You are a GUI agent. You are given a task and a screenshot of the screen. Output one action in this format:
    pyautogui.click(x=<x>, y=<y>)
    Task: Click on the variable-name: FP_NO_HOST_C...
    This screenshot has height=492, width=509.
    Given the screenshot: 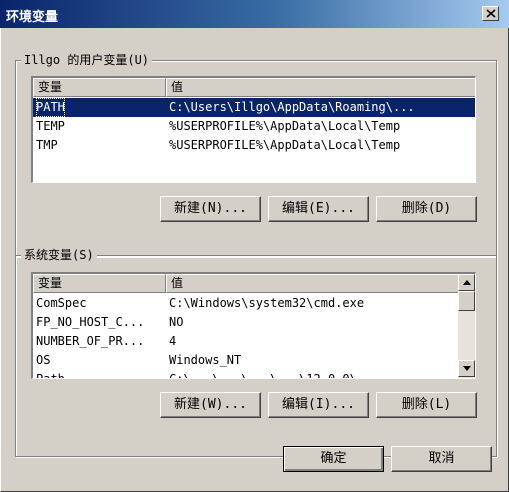 What is the action you would take?
    pyautogui.click(x=90, y=322)
    